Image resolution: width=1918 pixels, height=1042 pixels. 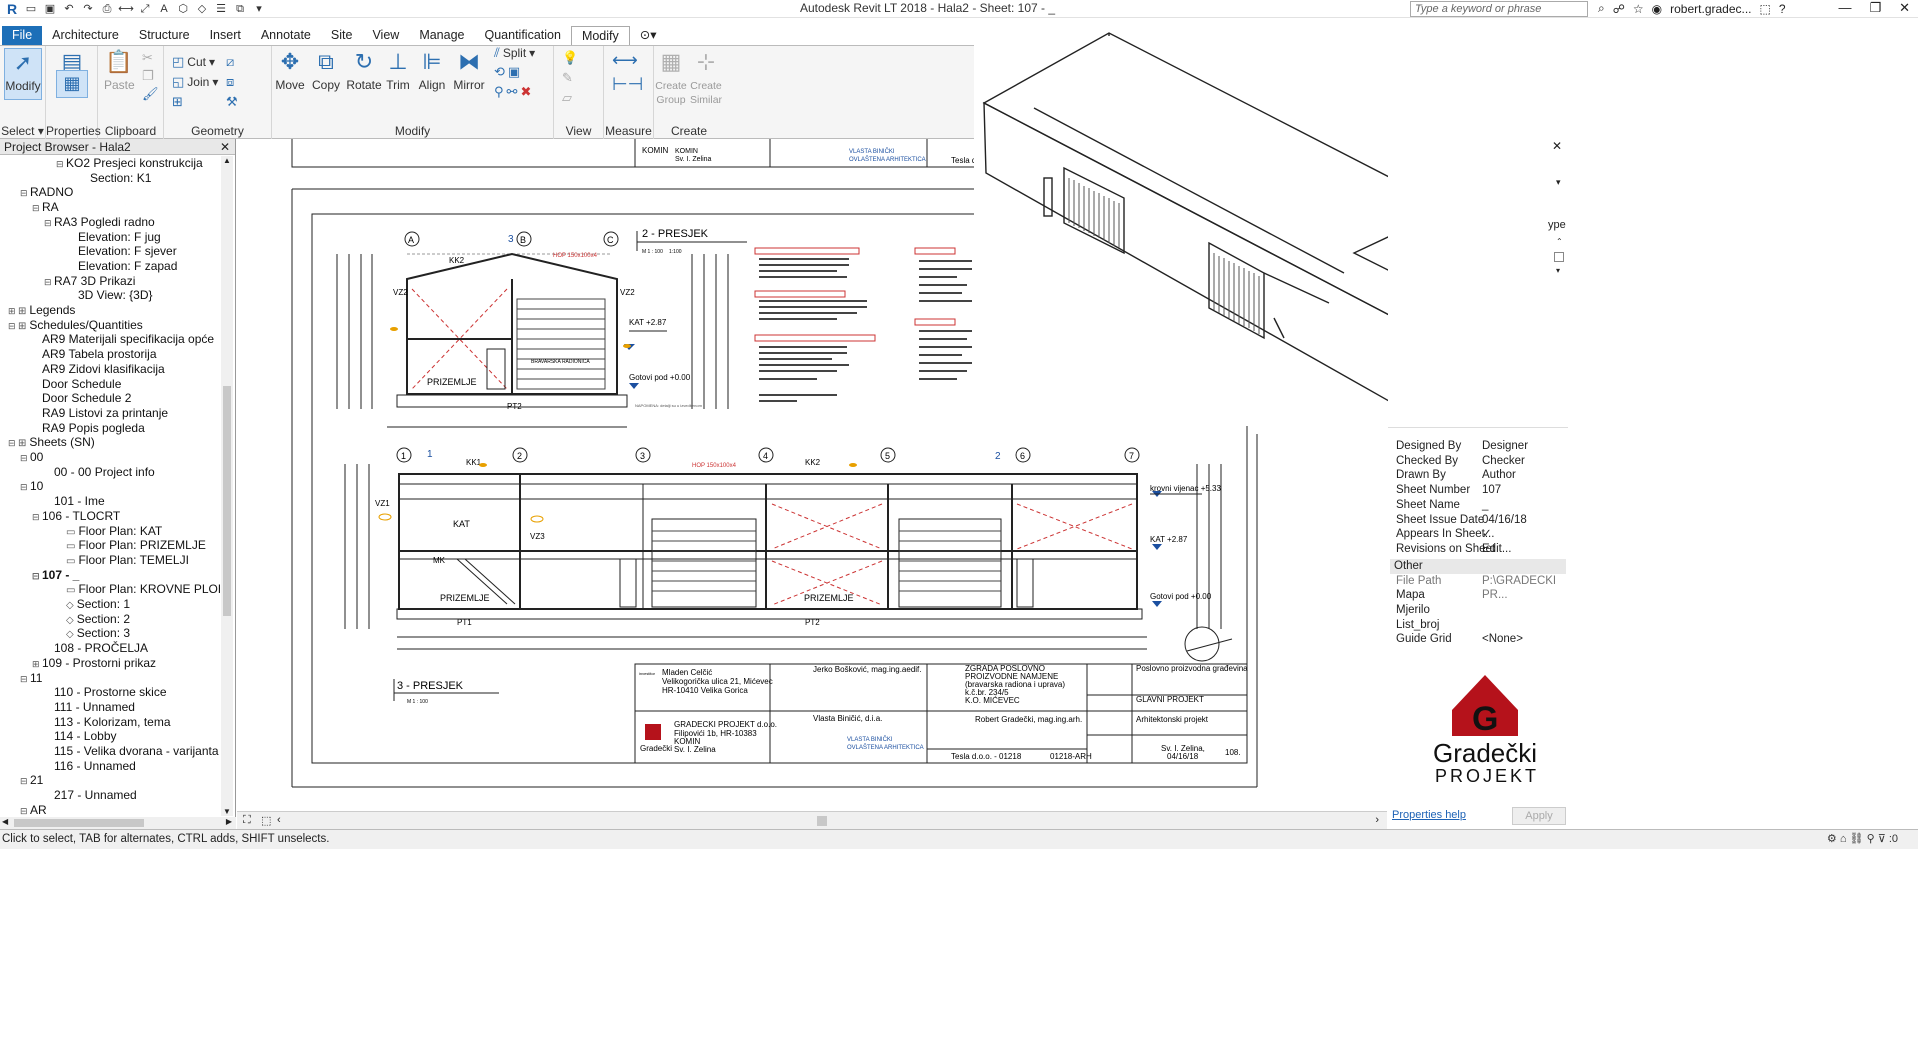 I want to click on tree-item: ⊟ 21, so click(x=31, y=780).